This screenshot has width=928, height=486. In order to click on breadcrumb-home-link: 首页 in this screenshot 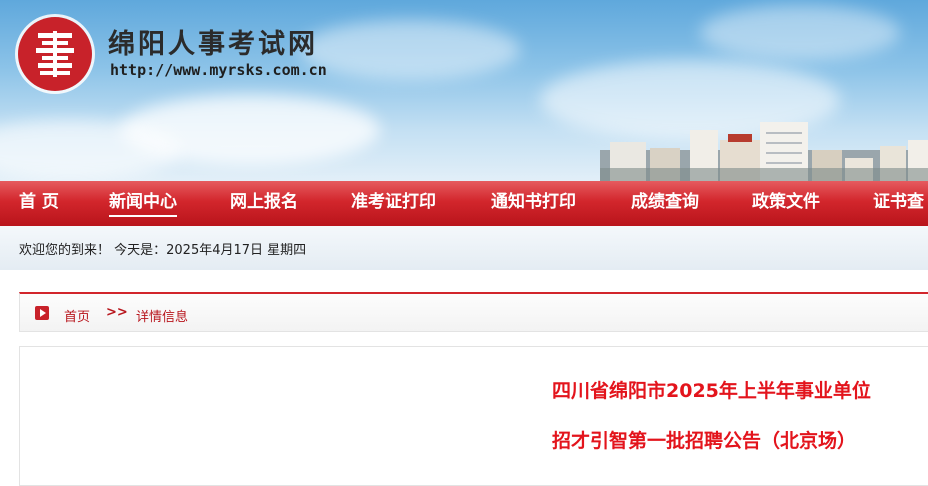, I will do `click(77, 315)`.